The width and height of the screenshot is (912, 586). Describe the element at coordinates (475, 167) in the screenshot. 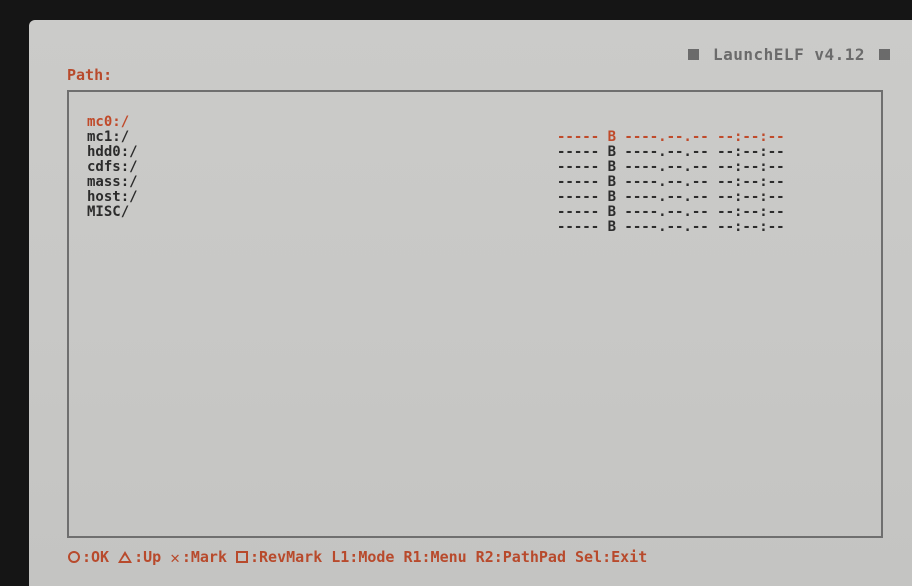

I see `file-row: cdfs:/ ----- B ----.--.-- --:--:--` at that location.